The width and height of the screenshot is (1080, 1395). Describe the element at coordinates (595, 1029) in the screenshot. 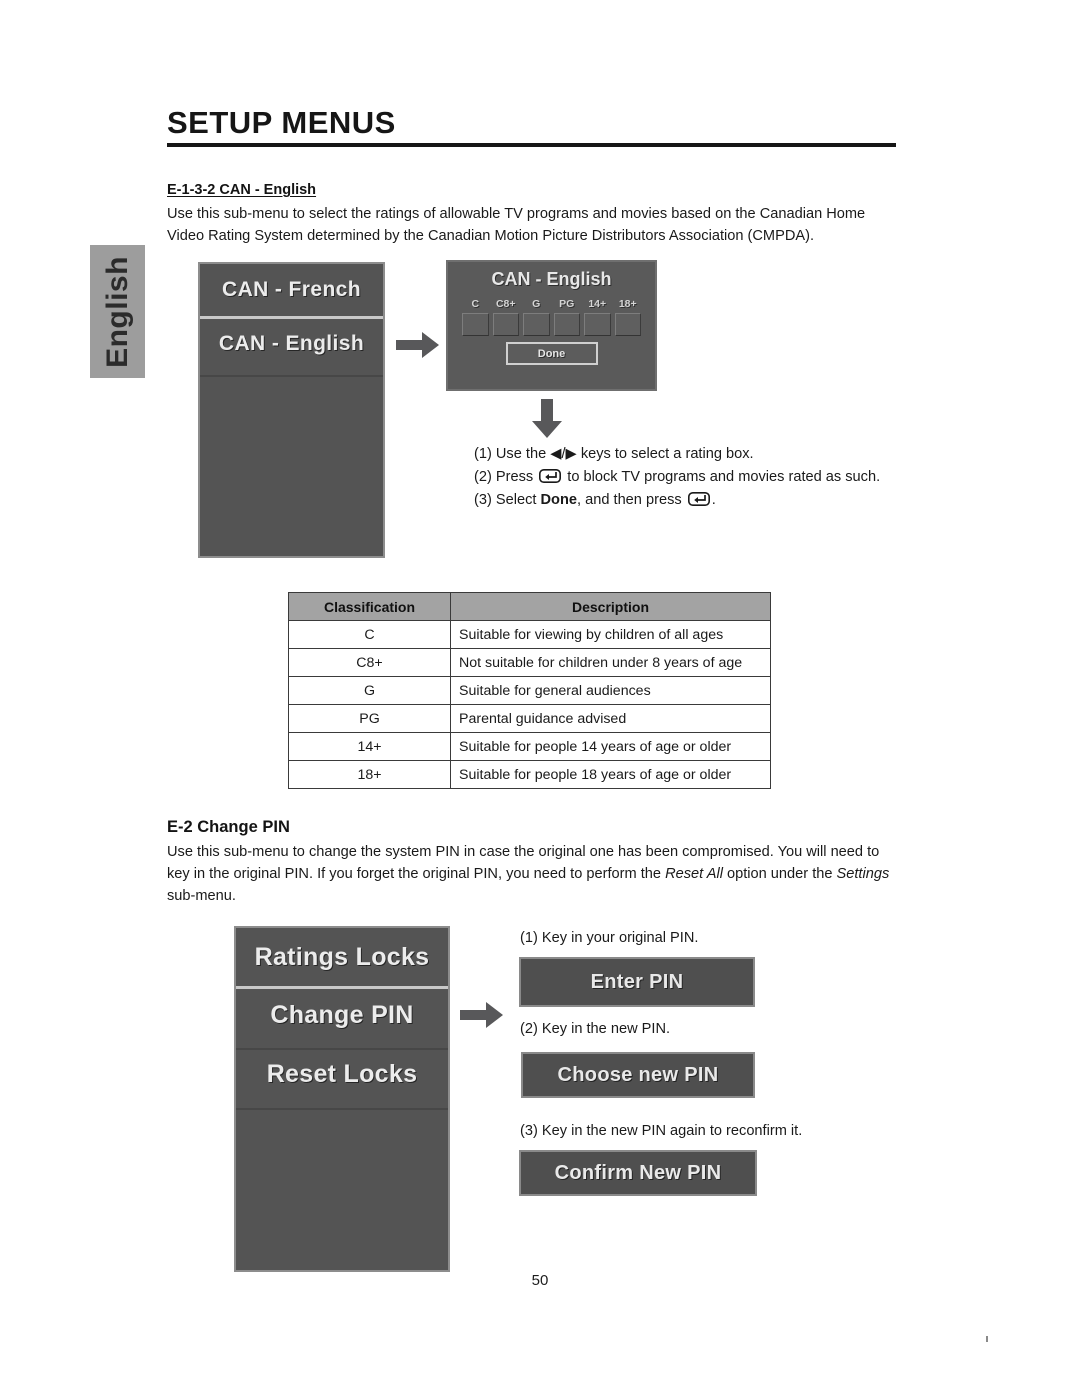

I see `pin-instruction-2: (2) Key in the new PIN.` at that location.